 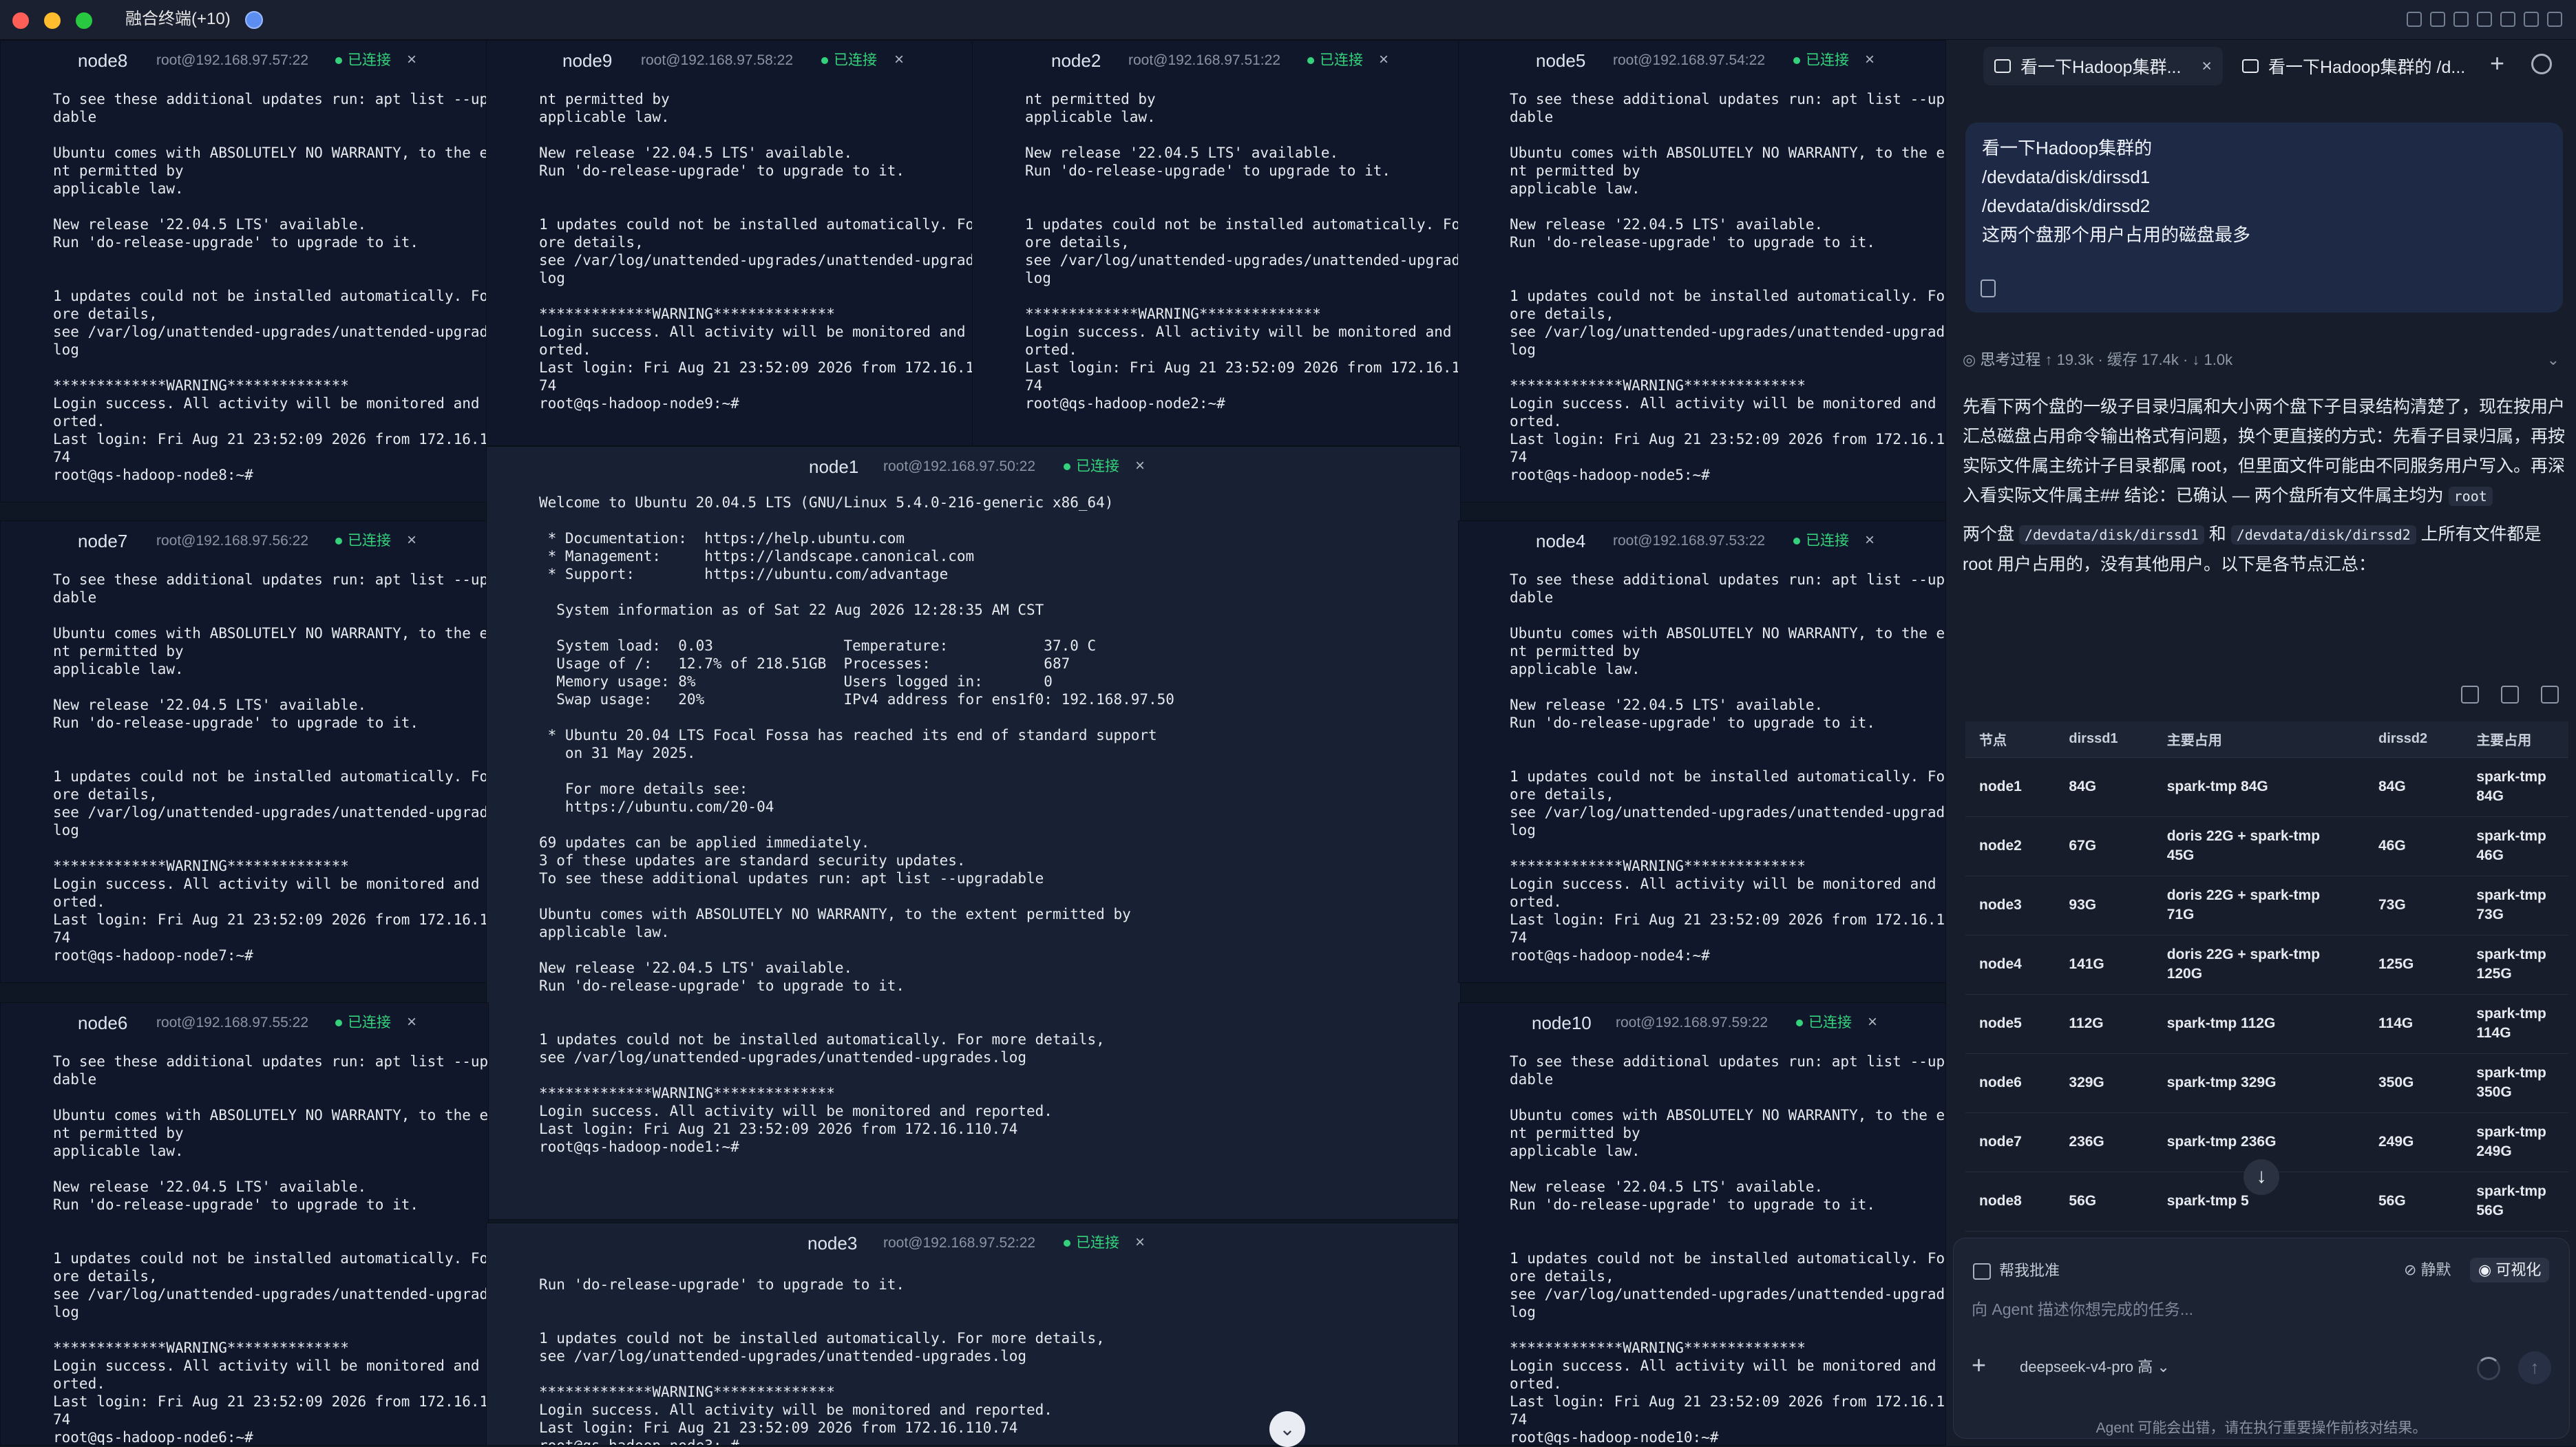 I want to click on bag-icon, so click(x=2438, y=19).